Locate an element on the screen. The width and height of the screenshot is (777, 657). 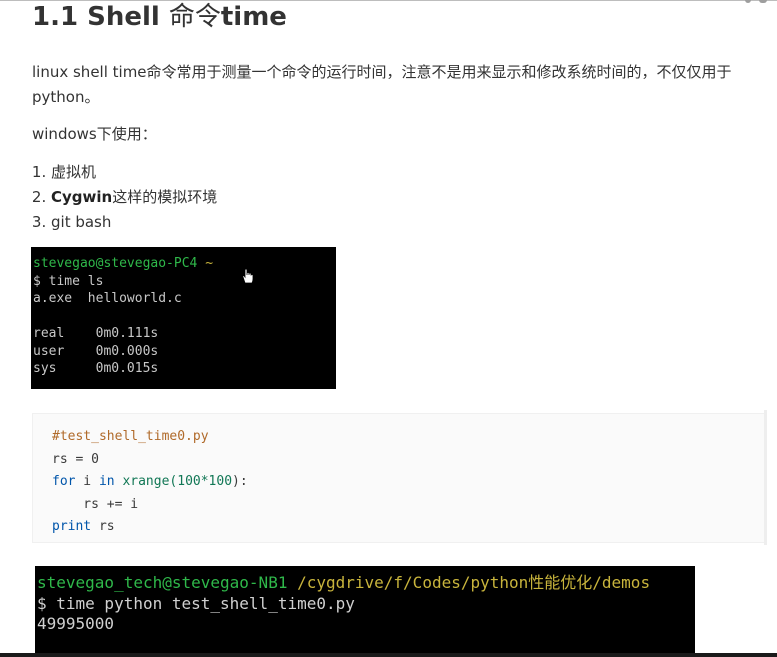
section-heading: 1.1 Shell 命令time is located at coordinates (159, 17).